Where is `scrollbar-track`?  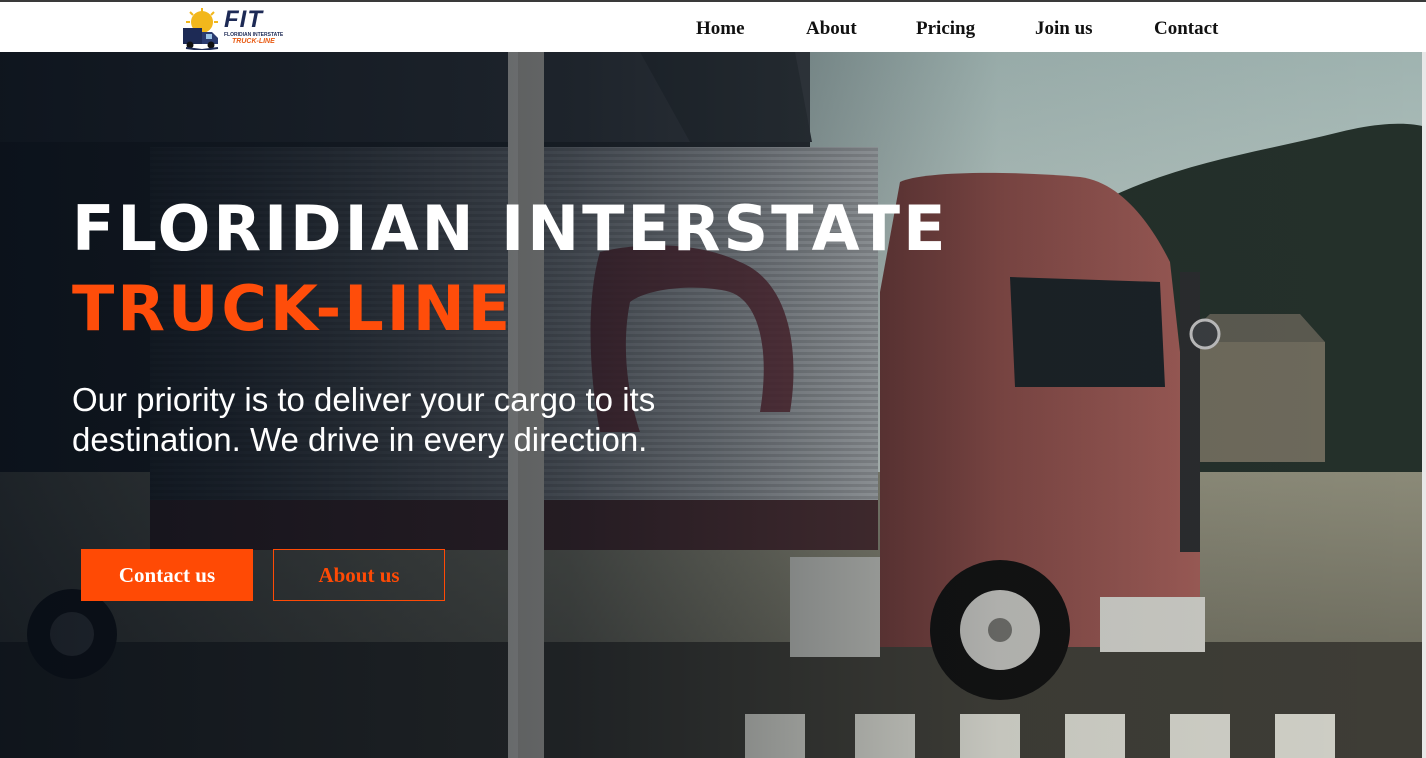 scrollbar-track is located at coordinates (1424, 405).